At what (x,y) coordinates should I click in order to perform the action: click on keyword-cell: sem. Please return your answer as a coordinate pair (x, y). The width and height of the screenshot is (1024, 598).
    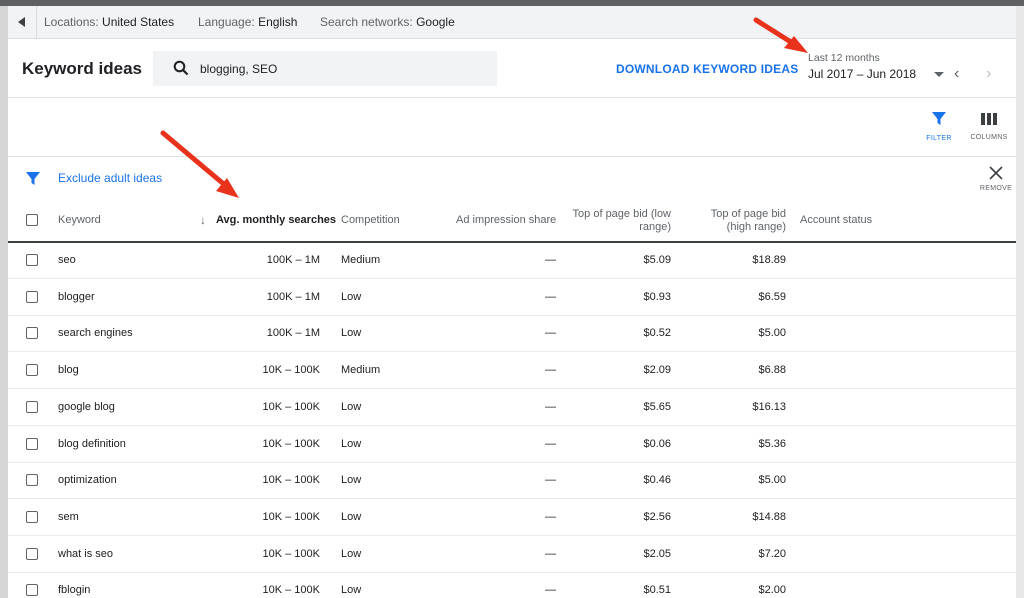
    Looking at the image, I should click on (68, 516).